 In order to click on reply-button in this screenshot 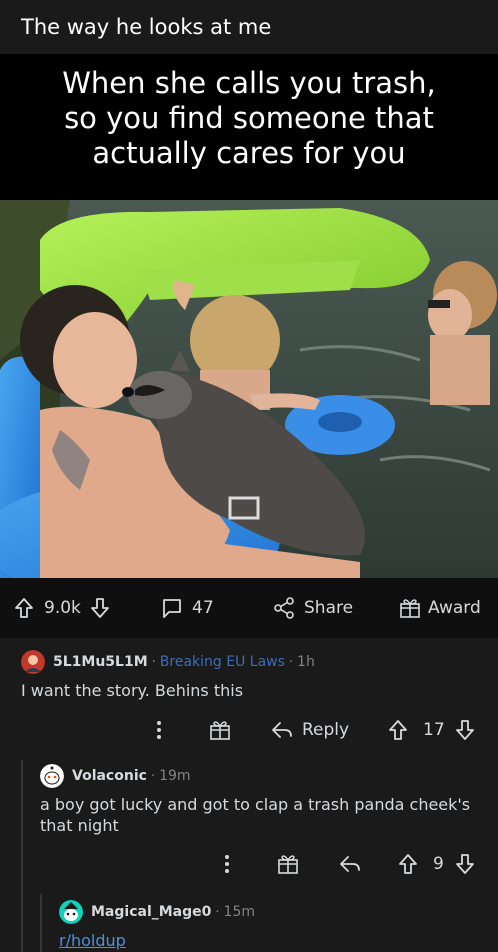, I will do `click(350, 864)`.